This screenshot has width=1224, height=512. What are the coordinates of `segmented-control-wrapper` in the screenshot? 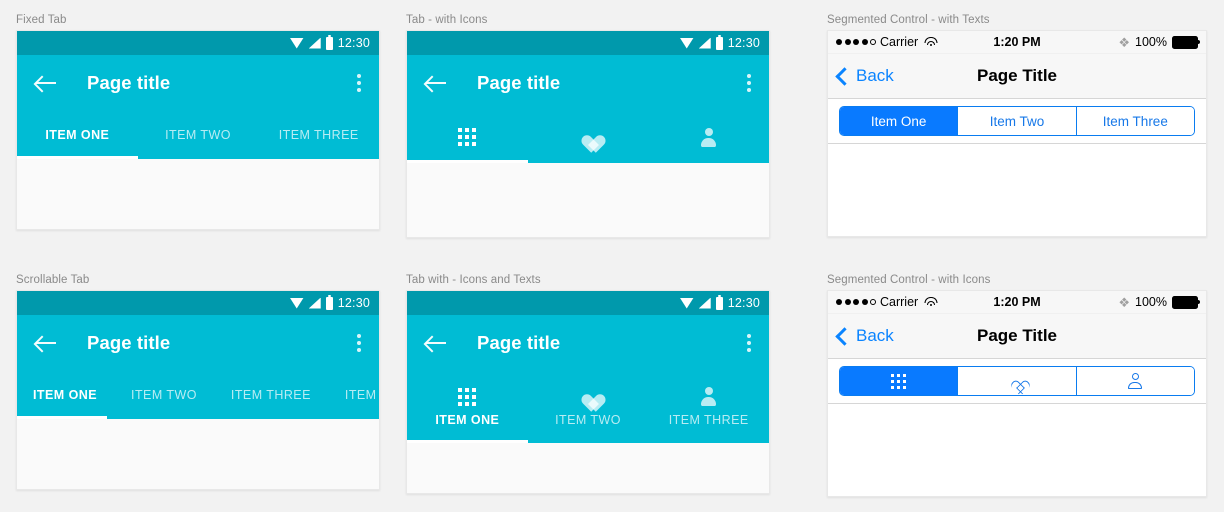 It's located at (1017, 381).